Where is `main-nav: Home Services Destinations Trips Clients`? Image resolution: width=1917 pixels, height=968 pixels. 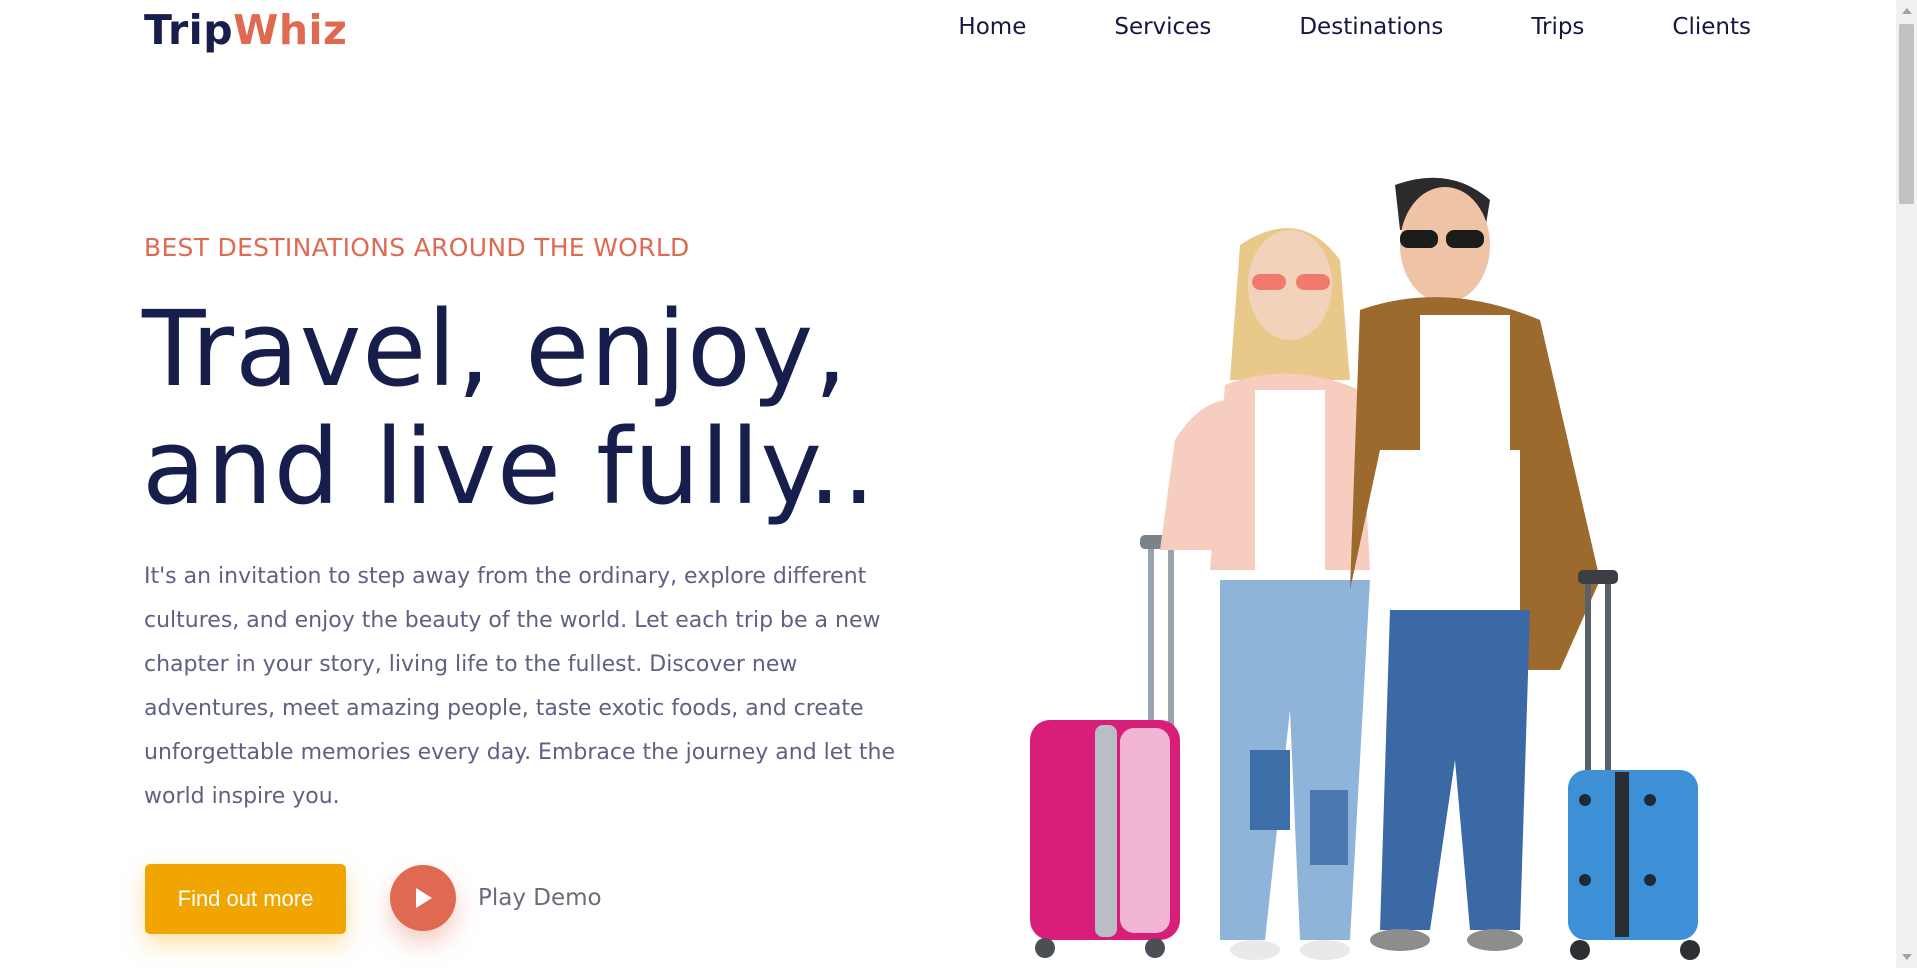
main-nav: Home Services Destinations Trips Clients is located at coordinates (1354, 27).